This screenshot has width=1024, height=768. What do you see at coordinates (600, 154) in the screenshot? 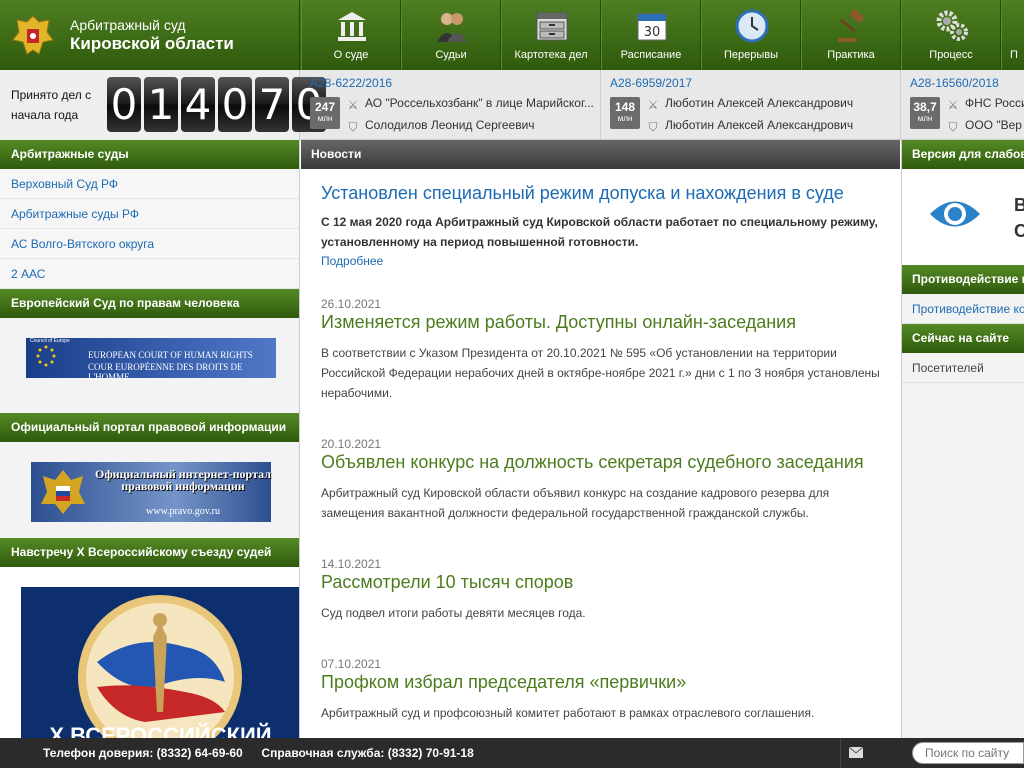
I see `news-heading: Новости` at bounding box center [600, 154].